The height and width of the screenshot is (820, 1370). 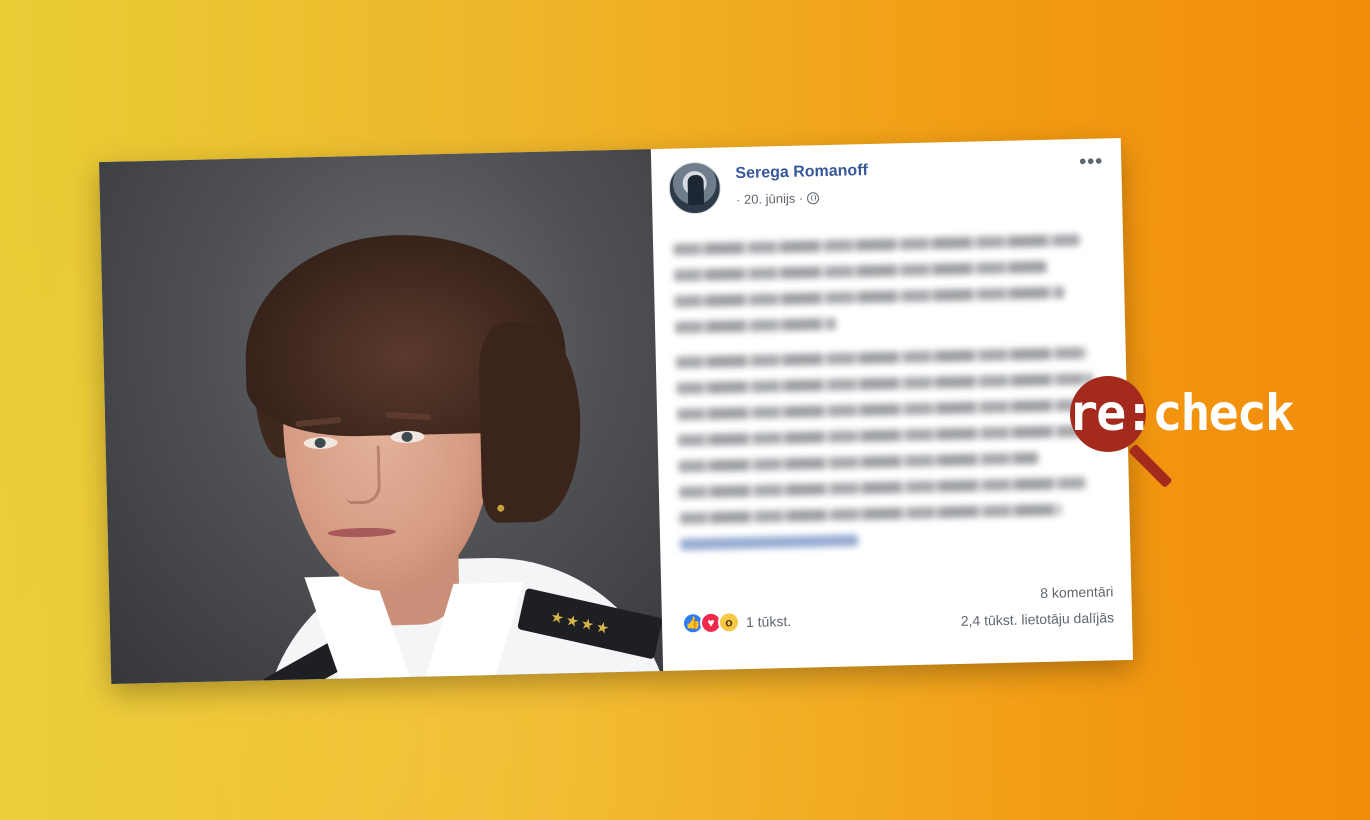 What do you see at coordinates (530, 422) in the screenshot?
I see `hair-side` at bounding box center [530, 422].